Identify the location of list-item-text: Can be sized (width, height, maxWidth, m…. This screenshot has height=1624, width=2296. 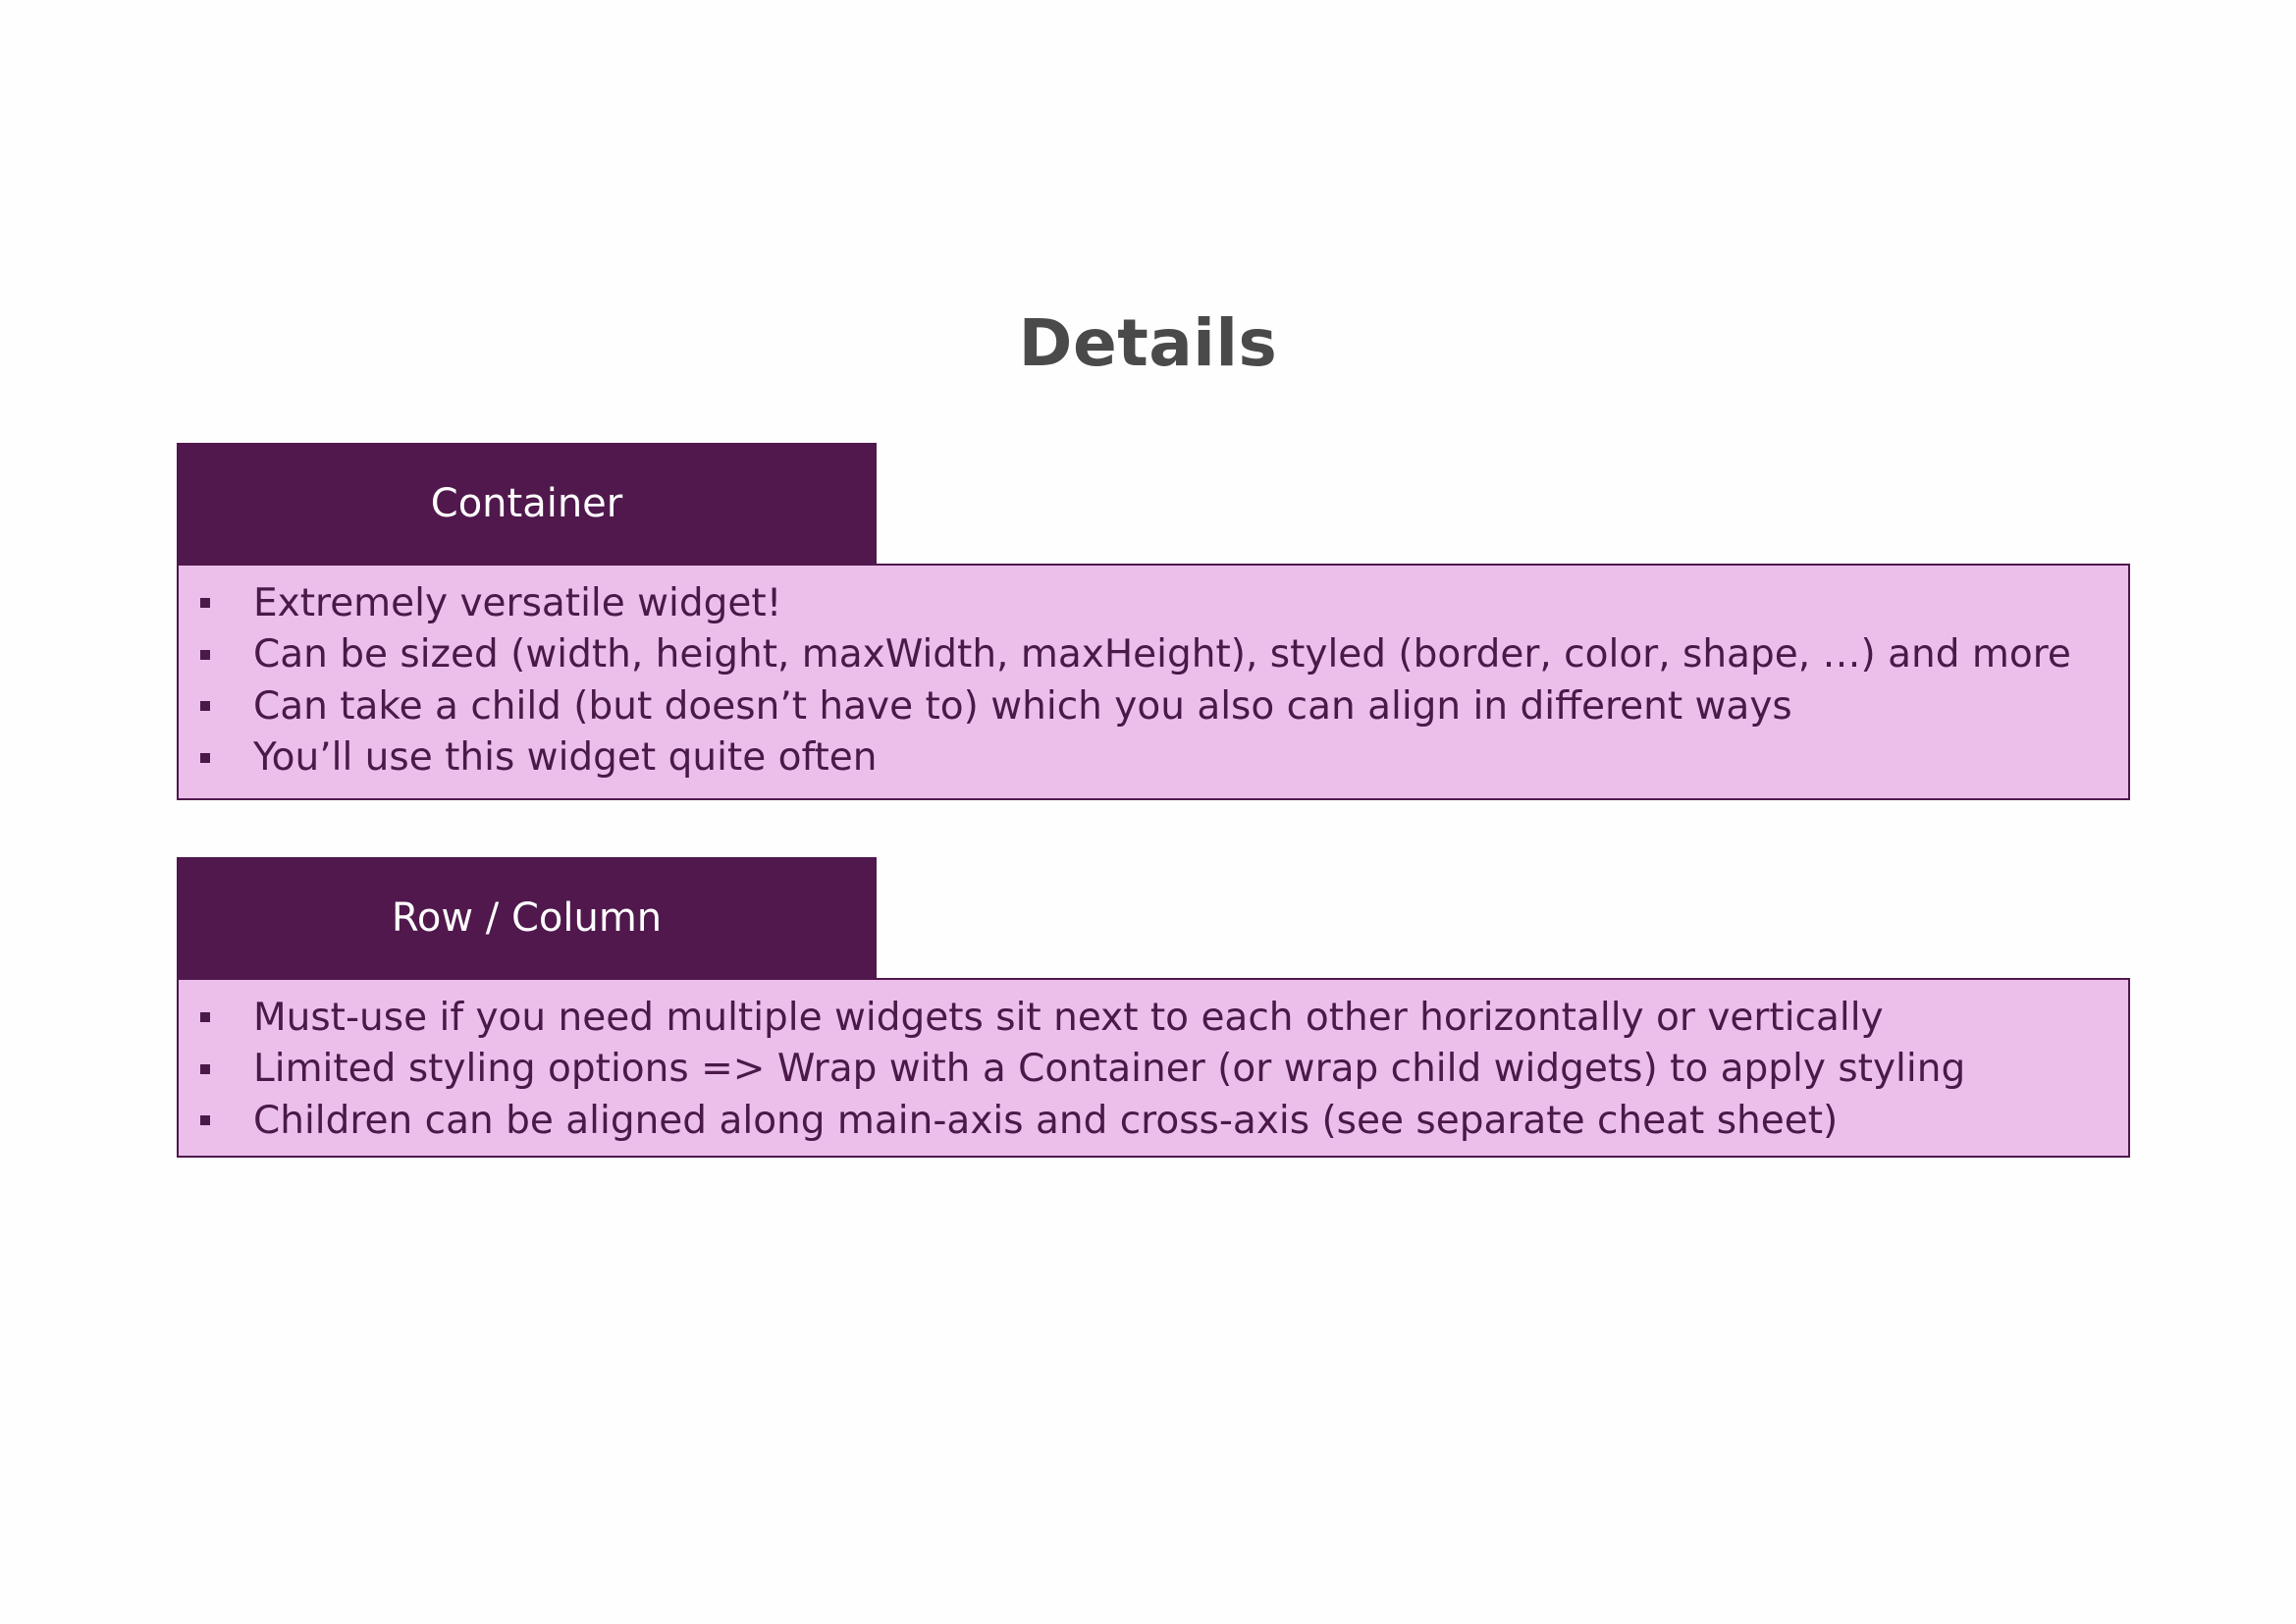
(1162, 654).